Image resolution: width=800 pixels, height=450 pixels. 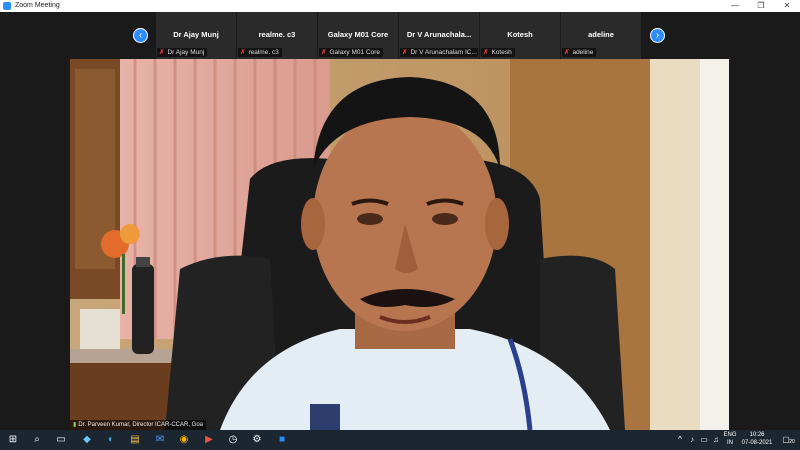 What do you see at coordinates (657, 35) in the screenshot?
I see `next-page-button: ›` at bounding box center [657, 35].